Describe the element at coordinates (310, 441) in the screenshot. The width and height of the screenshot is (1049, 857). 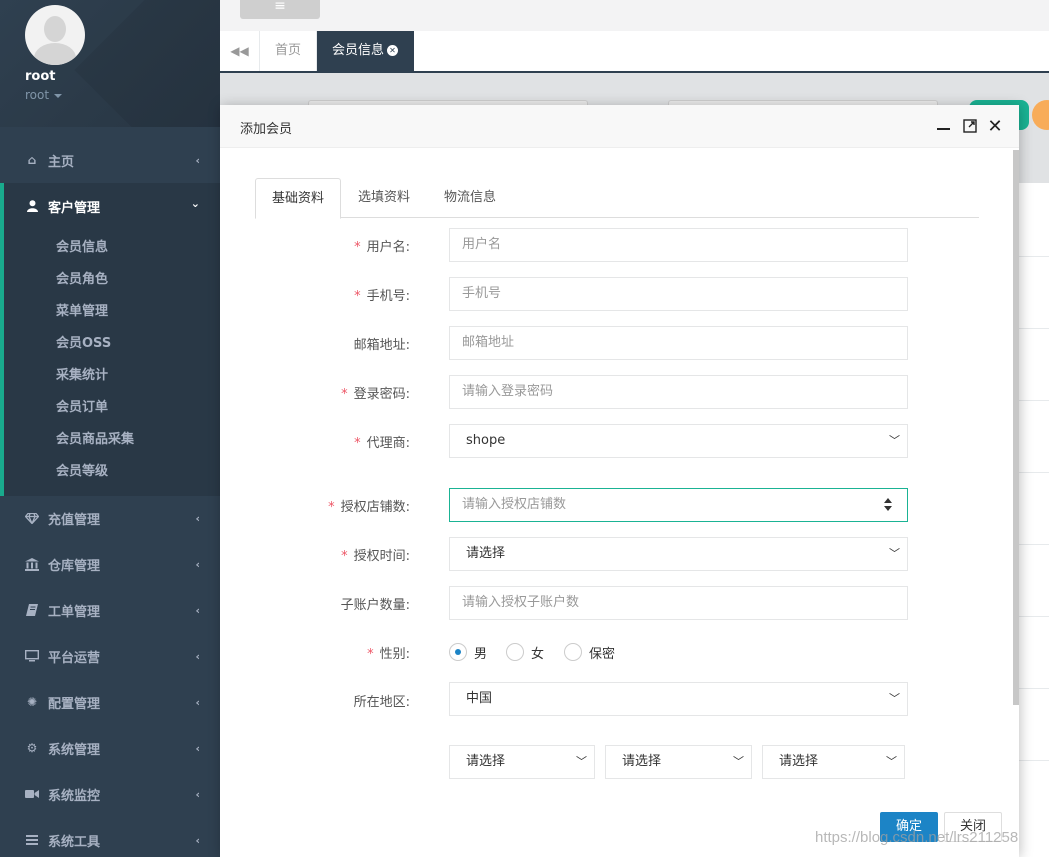
I see `agent-label: * 代理商:` at that location.